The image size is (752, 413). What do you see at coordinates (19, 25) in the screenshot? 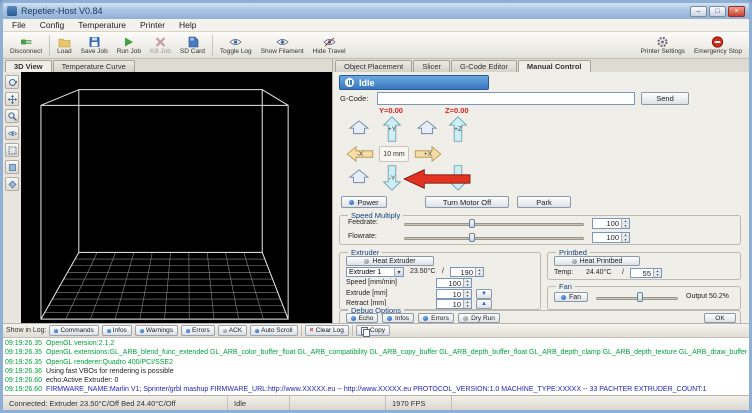
I see `menu-file: File` at bounding box center [19, 25].